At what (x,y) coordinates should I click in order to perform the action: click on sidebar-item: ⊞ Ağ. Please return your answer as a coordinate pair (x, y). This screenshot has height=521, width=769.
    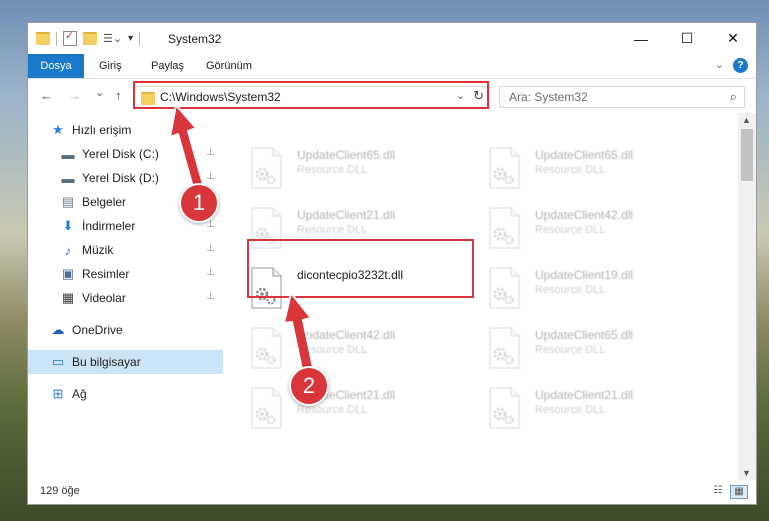
    Looking at the image, I should click on (125, 394).